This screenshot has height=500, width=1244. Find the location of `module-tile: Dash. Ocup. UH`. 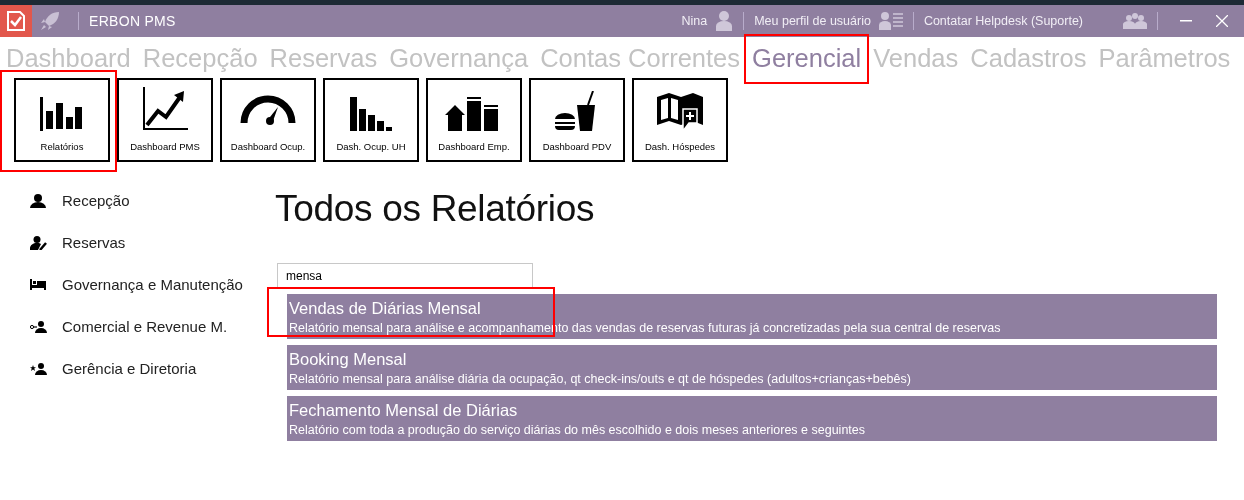

module-tile: Dash. Ocup. UH is located at coordinates (371, 120).